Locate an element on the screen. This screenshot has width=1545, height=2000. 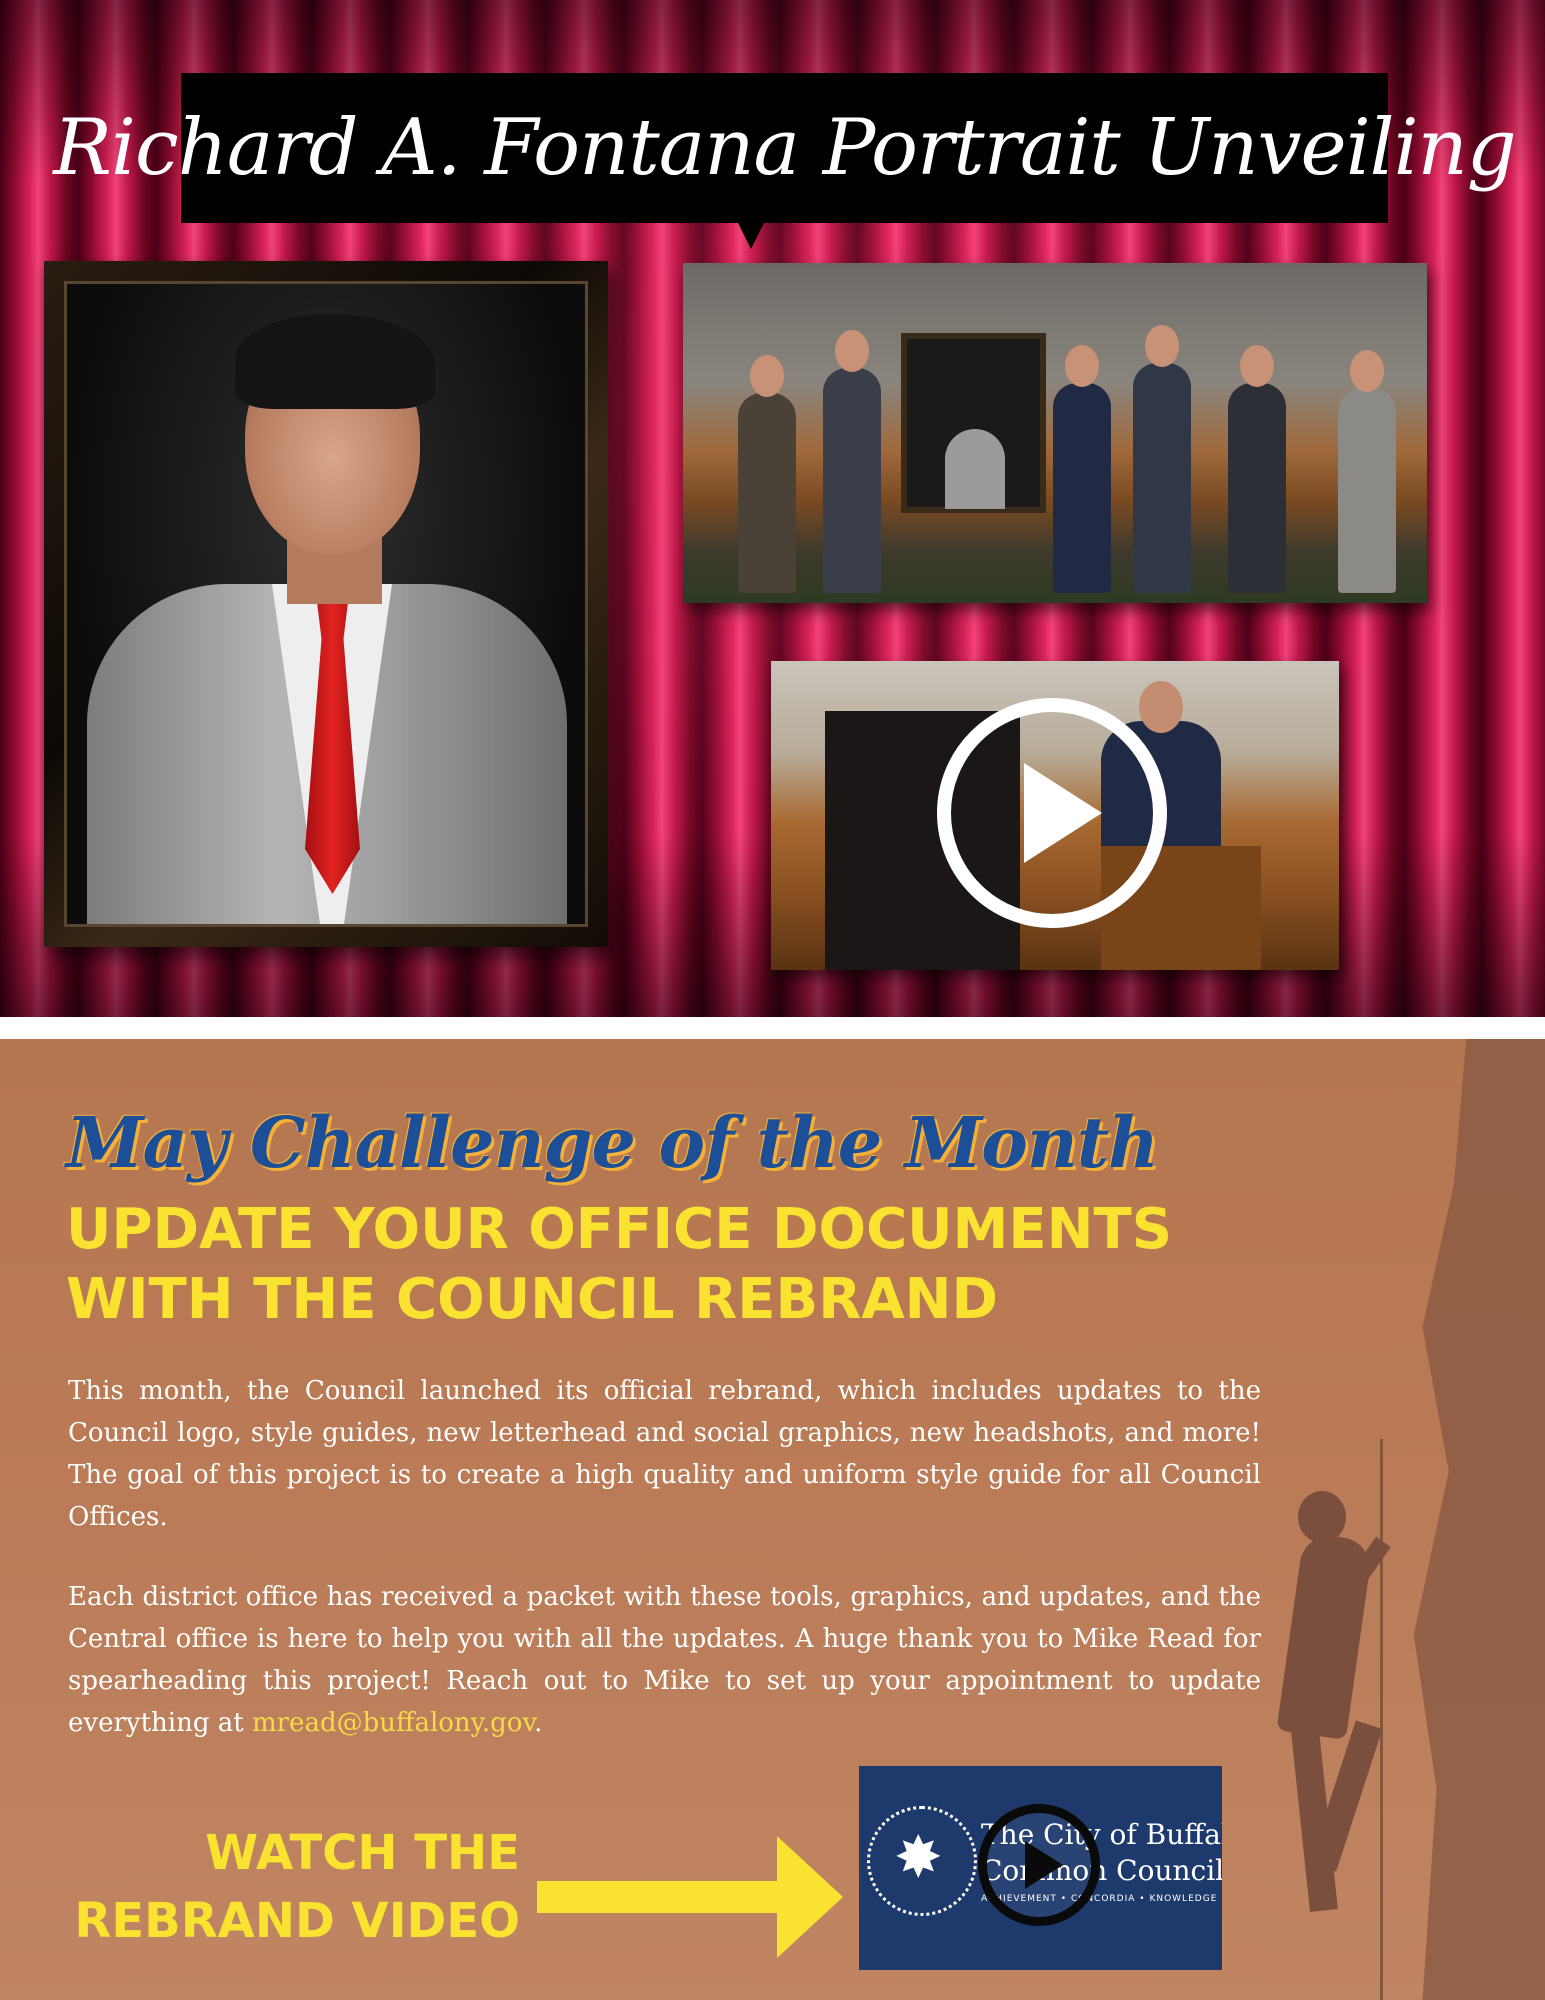
speech-video-thumbnail is located at coordinates (1055, 815).